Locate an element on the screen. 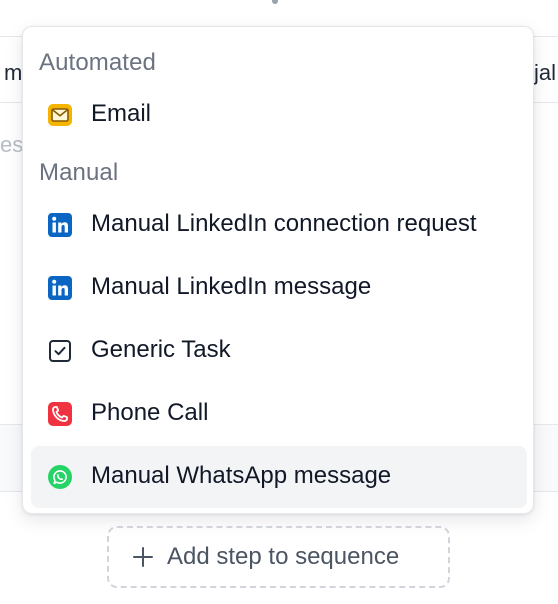 This screenshot has width=558, height=604. menu-item-label: Generic Task is located at coordinates (161, 349).